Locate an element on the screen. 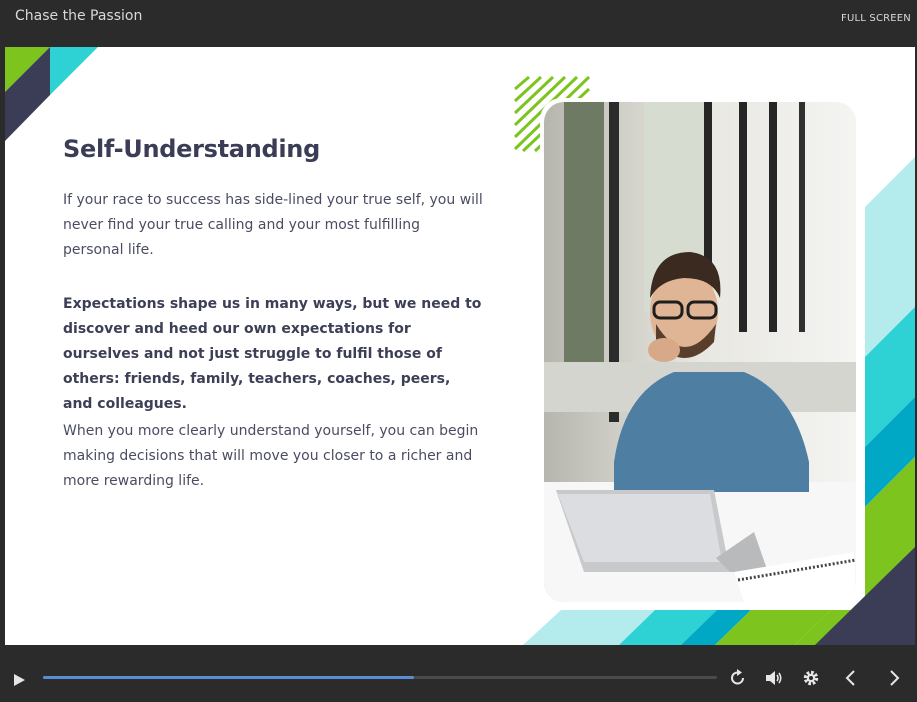 The height and width of the screenshot is (702, 917). player-control-bar is located at coordinates (458, 678).